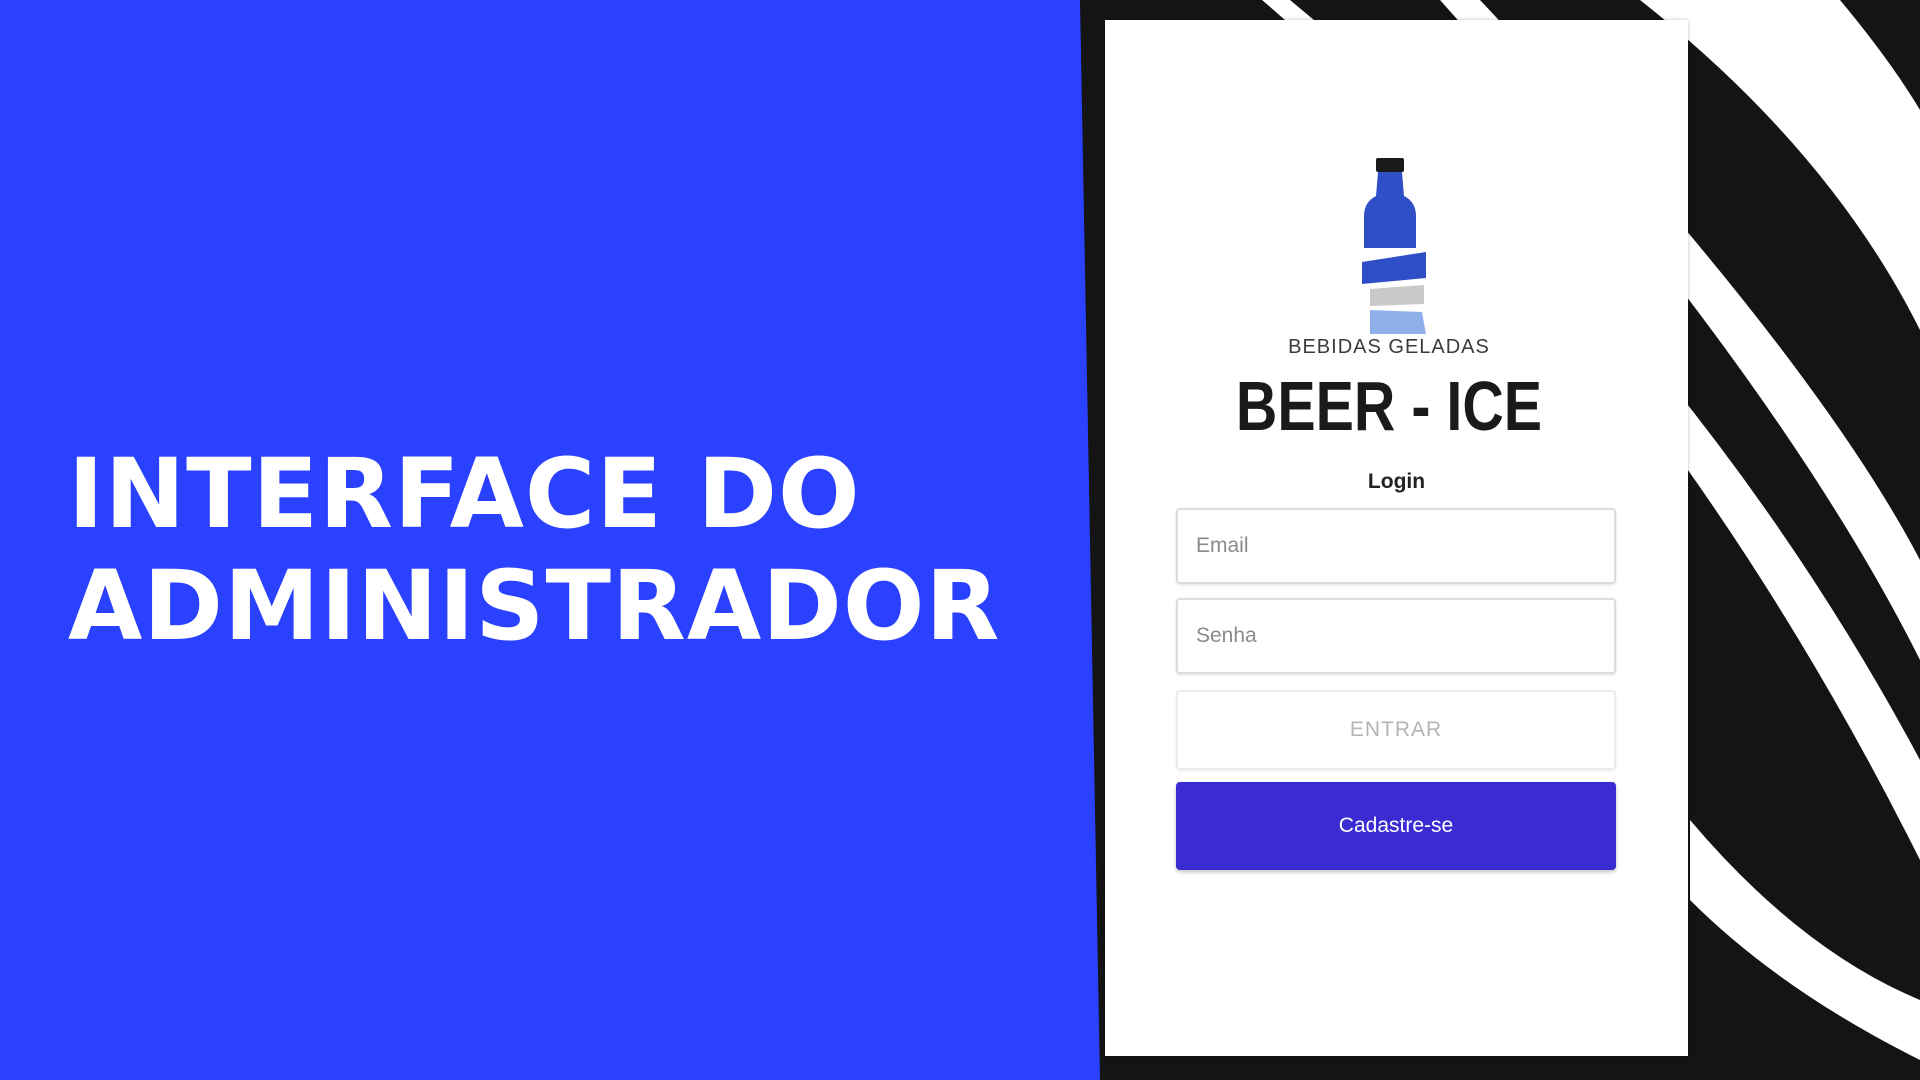 Image resolution: width=1920 pixels, height=1080 pixels. What do you see at coordinates (1396, 481) in the screenshot?
I see `login-heading: Login` at bounding box center [1396, 481].